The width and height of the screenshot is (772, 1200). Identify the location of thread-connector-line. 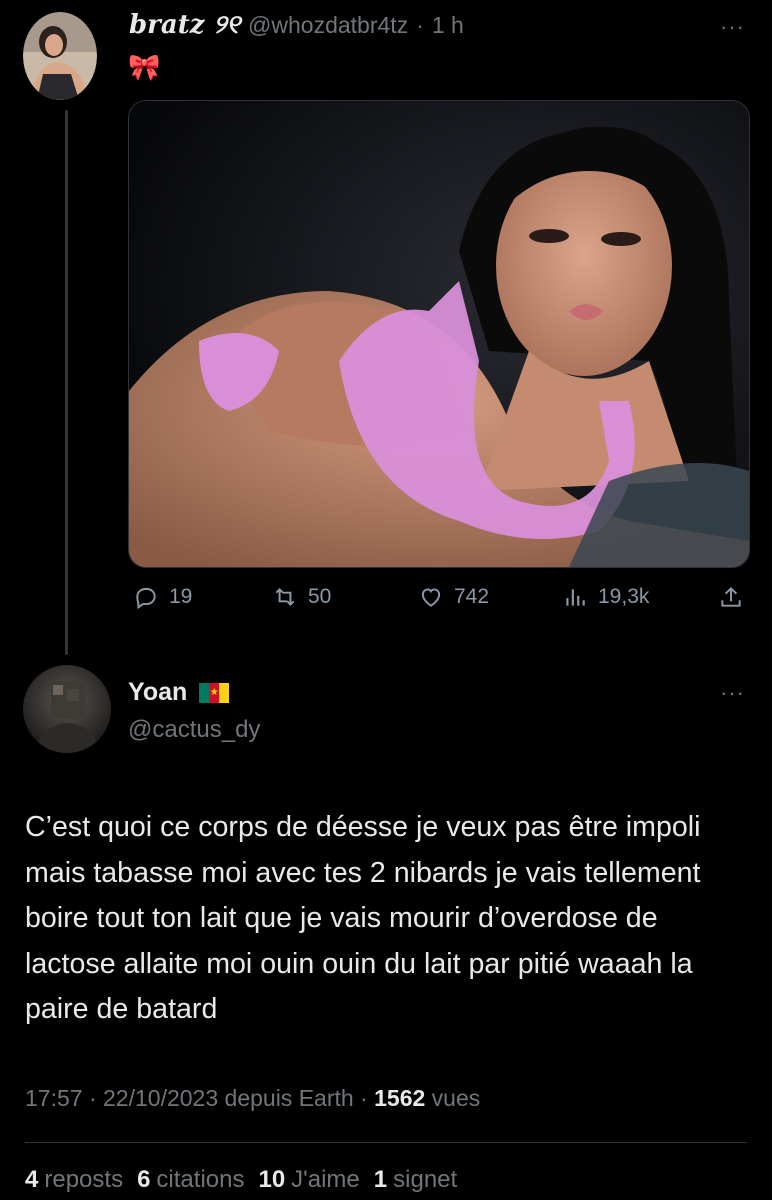
(66, 382).